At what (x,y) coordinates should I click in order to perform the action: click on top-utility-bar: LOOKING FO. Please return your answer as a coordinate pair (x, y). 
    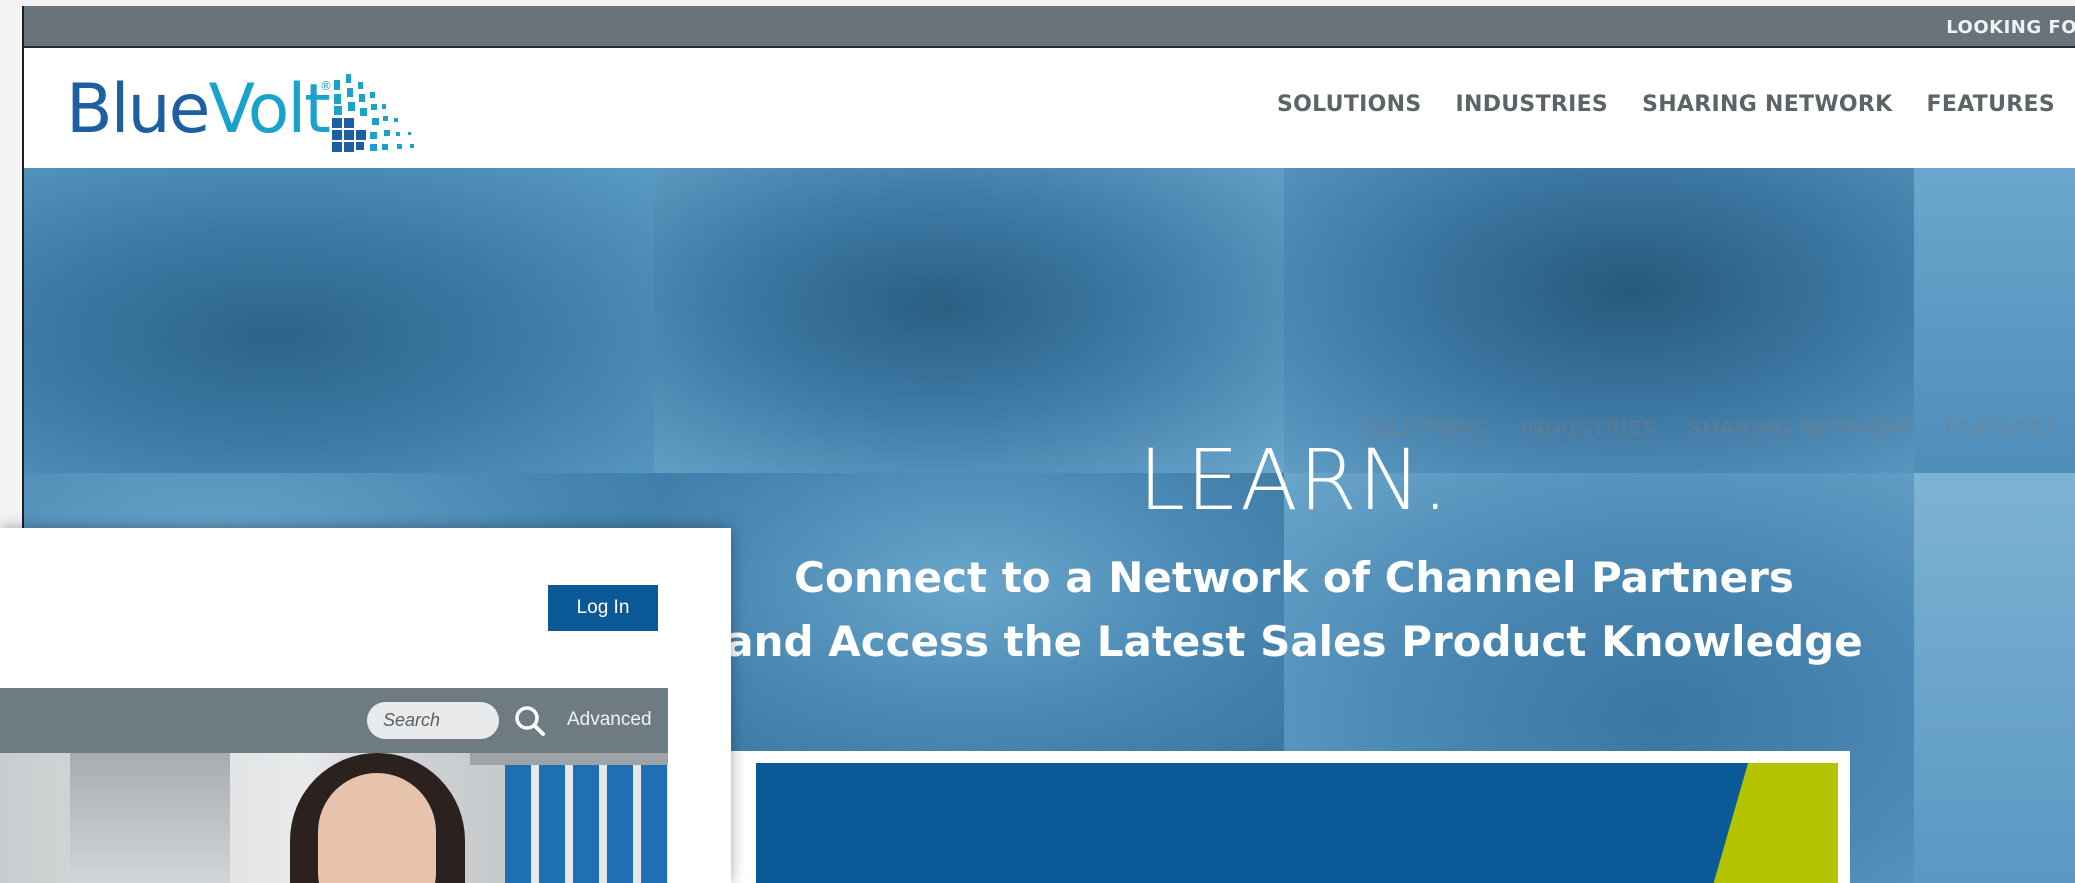
    Looking at the image, I should click on (1049, 27).